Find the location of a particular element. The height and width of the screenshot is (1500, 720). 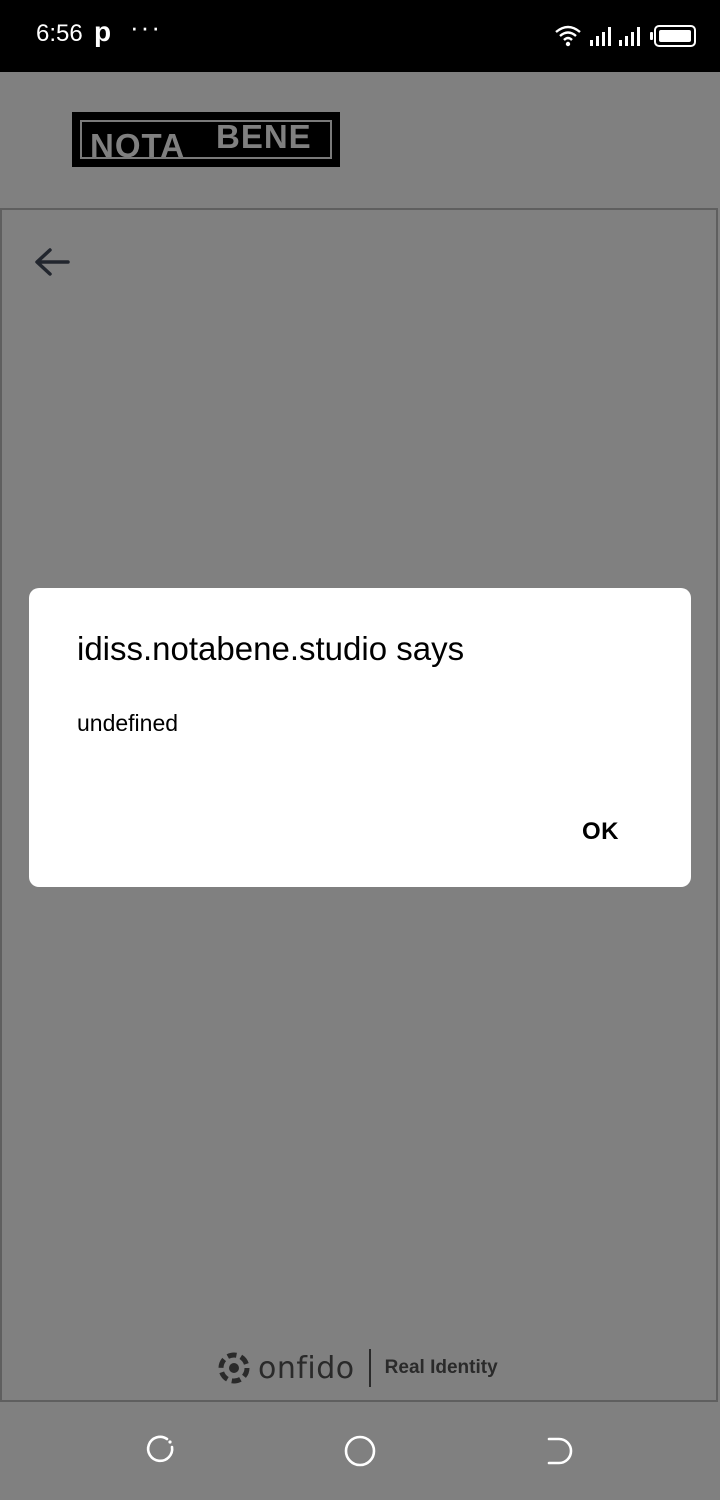

status-icons is located at coordinates (625, 36).